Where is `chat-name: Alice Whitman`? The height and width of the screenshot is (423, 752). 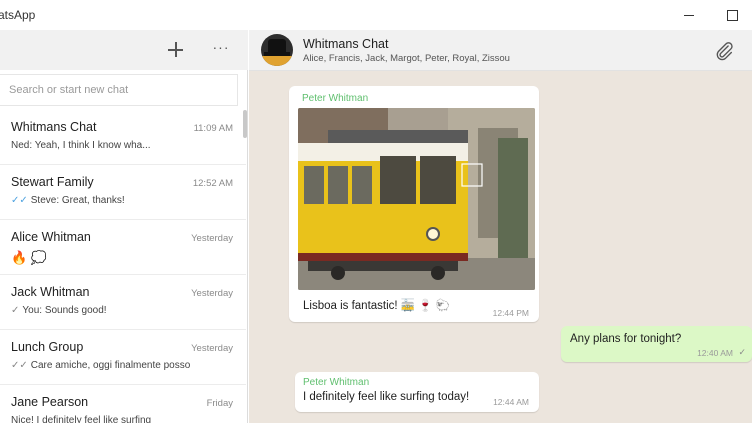 chat-name: Alice Whitman is located at coordinates (51, 237).